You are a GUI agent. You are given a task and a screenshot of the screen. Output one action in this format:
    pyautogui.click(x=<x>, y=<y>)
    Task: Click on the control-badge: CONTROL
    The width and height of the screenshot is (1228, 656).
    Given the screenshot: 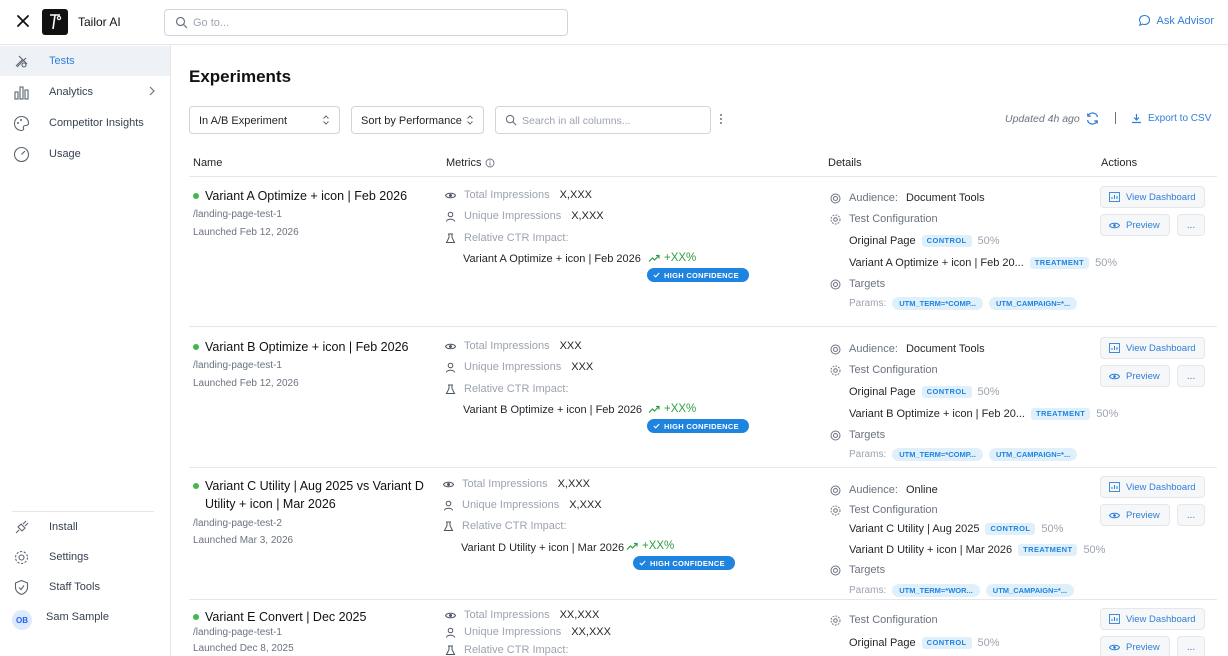 What is the action you would take?
    pyautogui.click(x=946, y=643)
    